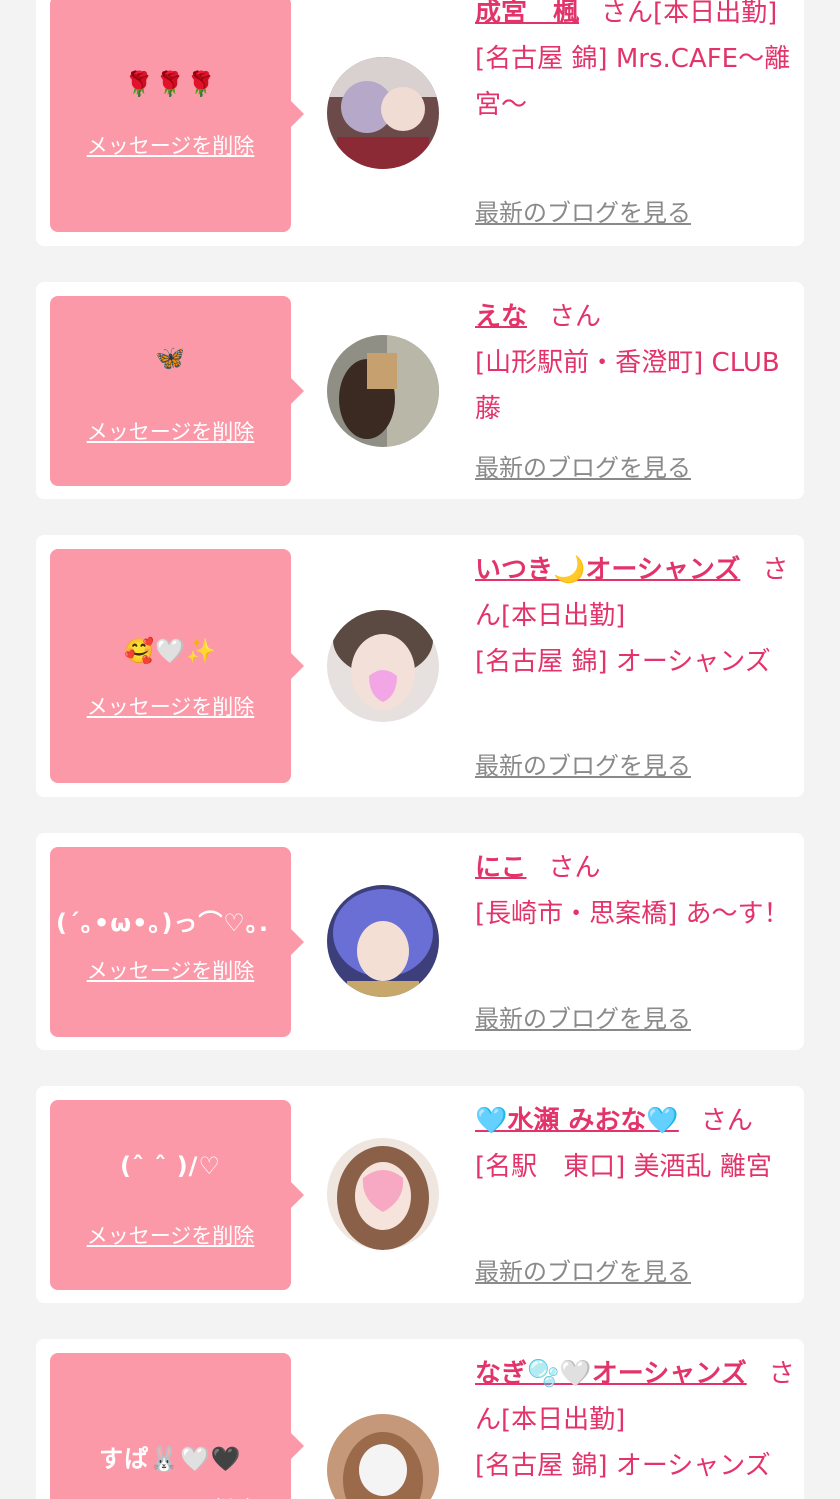 This screenshot has height=1499, width=840. Describe the element at coordinates (527, 14) in the screenshot. I see `cast-name-link: 成宮 楓` at that location.